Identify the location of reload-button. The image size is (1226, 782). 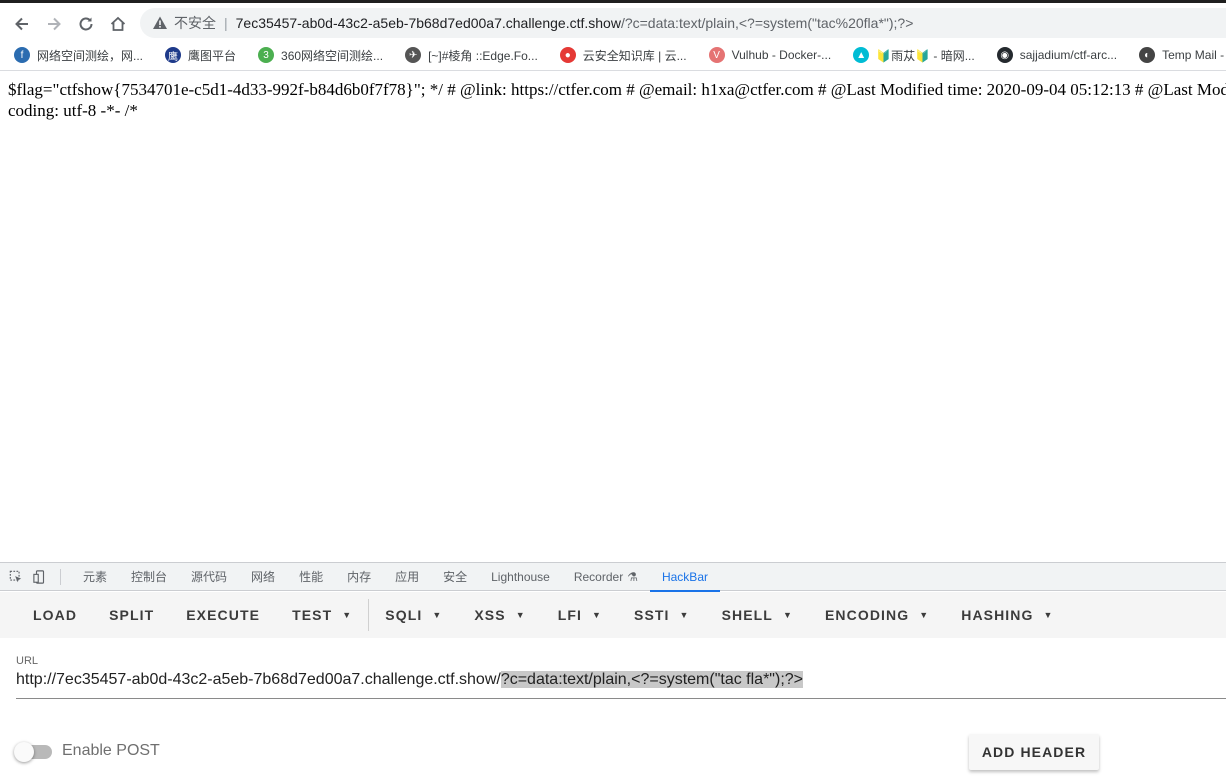
(86, 24).